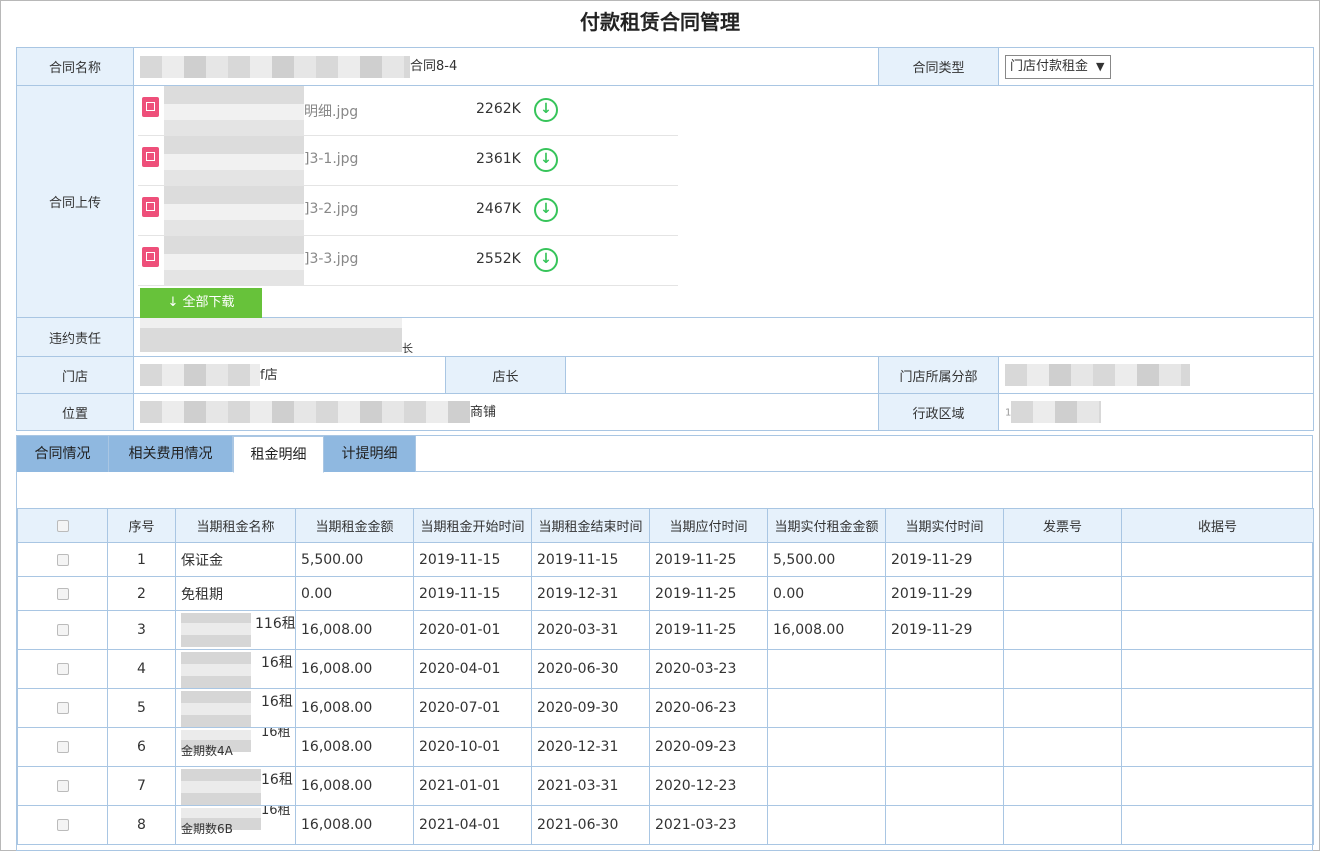 This screenshot has height=851, width=1320. Describe the element at coordinates (722, 375) in the screenshot. I see `manager-field` at that location.